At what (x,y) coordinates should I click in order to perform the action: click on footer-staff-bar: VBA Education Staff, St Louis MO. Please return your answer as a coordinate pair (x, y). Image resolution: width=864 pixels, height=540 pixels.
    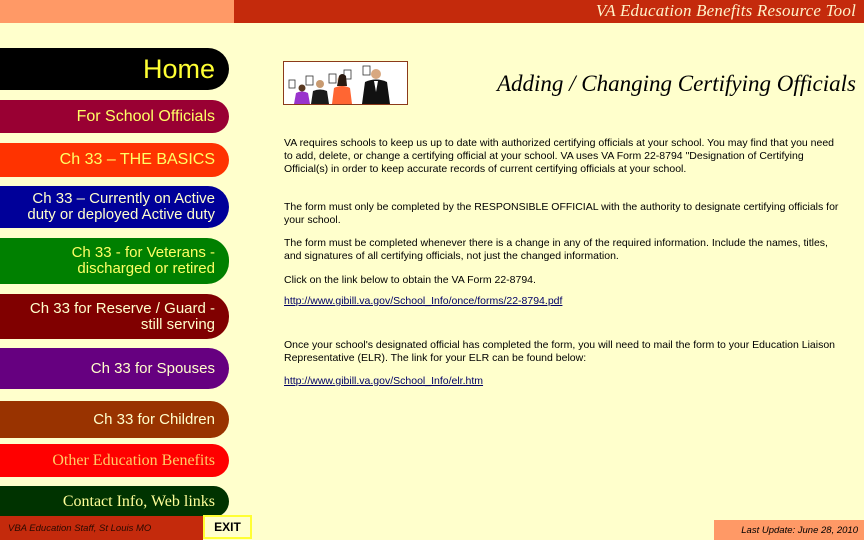
    Looking at the image, I should click on (101, 528).